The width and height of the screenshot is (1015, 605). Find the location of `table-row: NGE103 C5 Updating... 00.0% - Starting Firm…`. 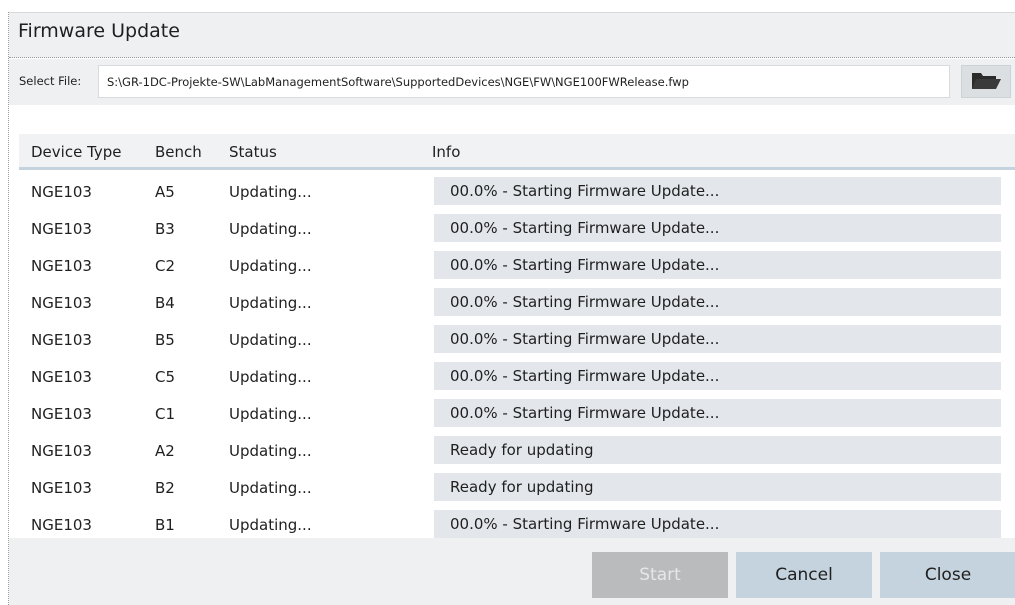

table-row: NGE103 C5 Updating... 00.0% - Starting Firm… is located at coordinates (517, 377).